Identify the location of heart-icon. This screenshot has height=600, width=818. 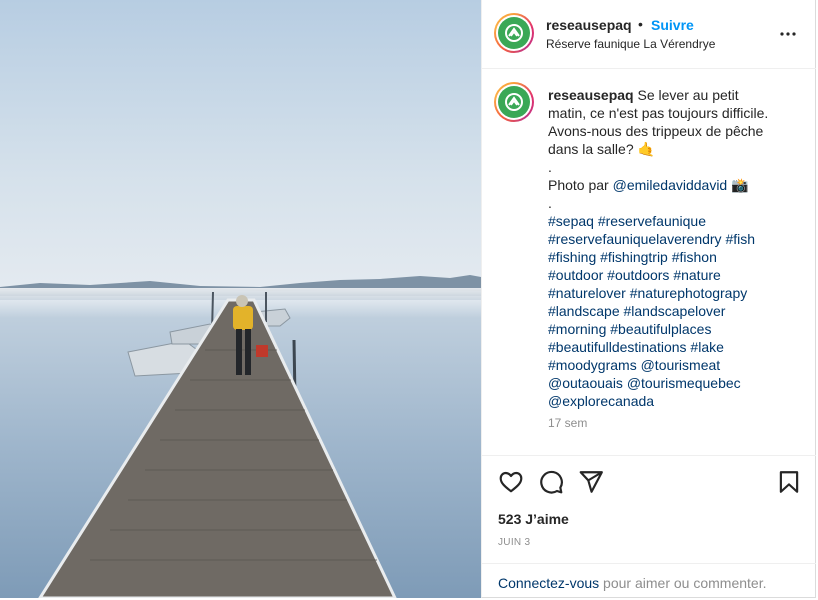
(511, 482).